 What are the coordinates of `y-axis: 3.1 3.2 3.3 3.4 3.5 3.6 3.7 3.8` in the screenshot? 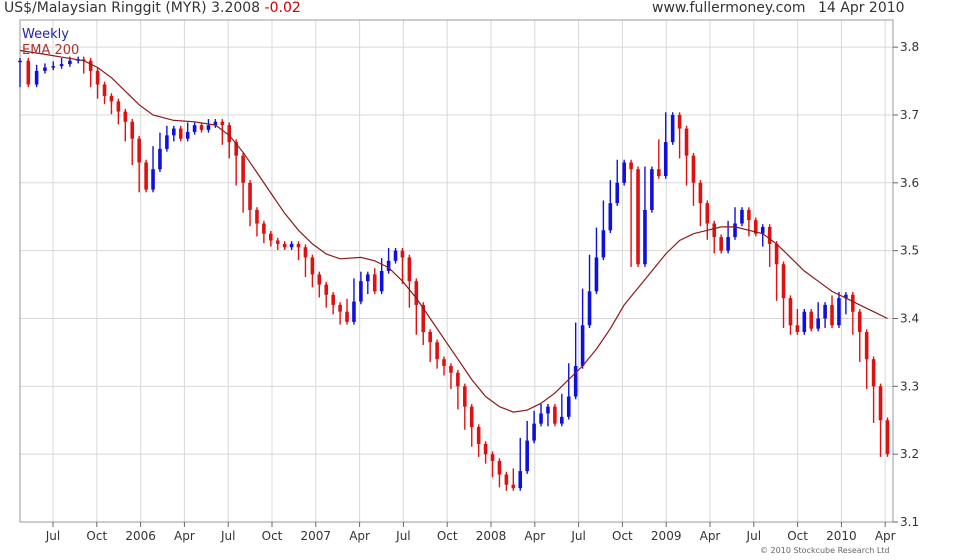 It's located at (906, 284).